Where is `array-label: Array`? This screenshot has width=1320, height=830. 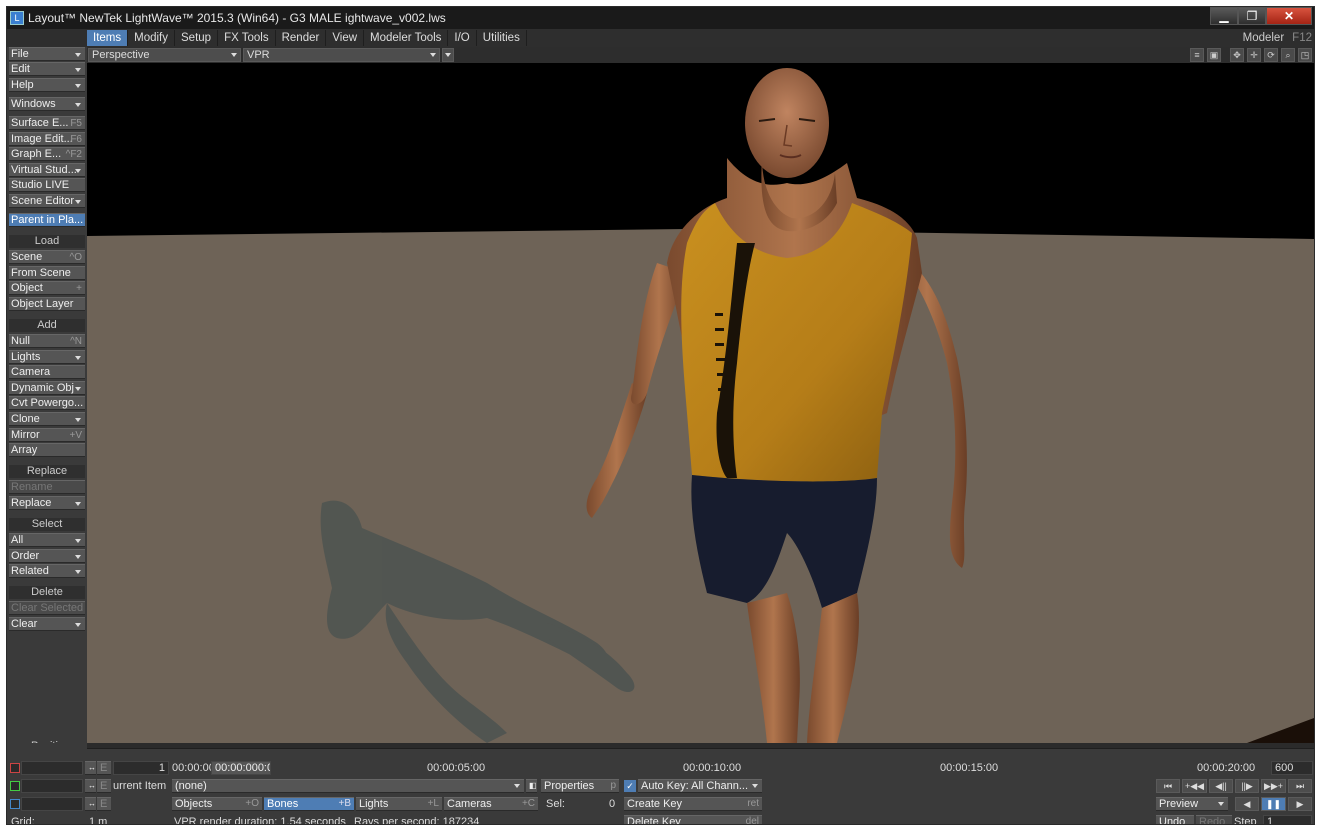
array-label: Array is located at coordinates (24, 450).